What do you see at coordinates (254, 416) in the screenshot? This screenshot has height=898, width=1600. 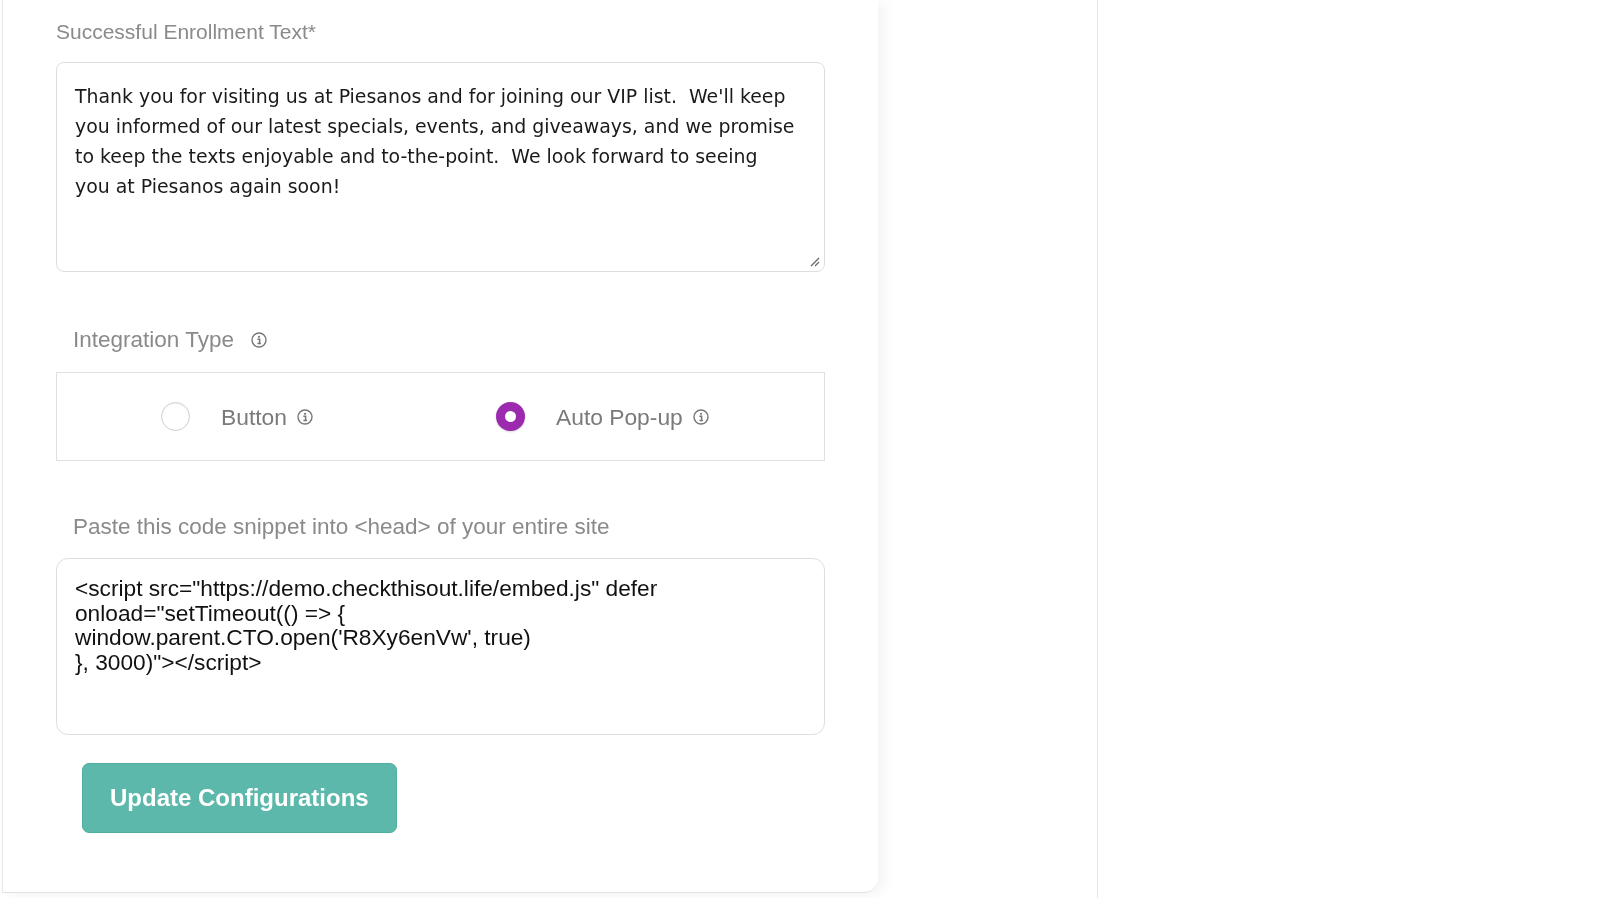 I see `radio-label: Button` at bounding box center [254, 416].